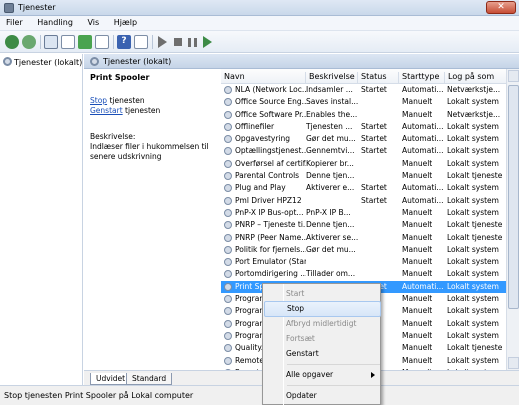  What do you see at coordinates (102, 42) in the screenshot?
I see `export-list-icon` at bounding box center [102, 42].